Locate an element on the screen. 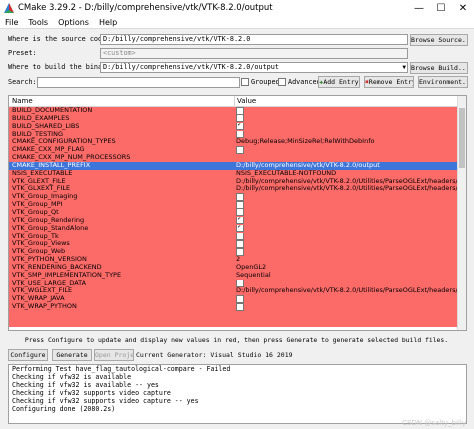  table-row: VTK_Group_Qt is located at coordinates (233, 212).